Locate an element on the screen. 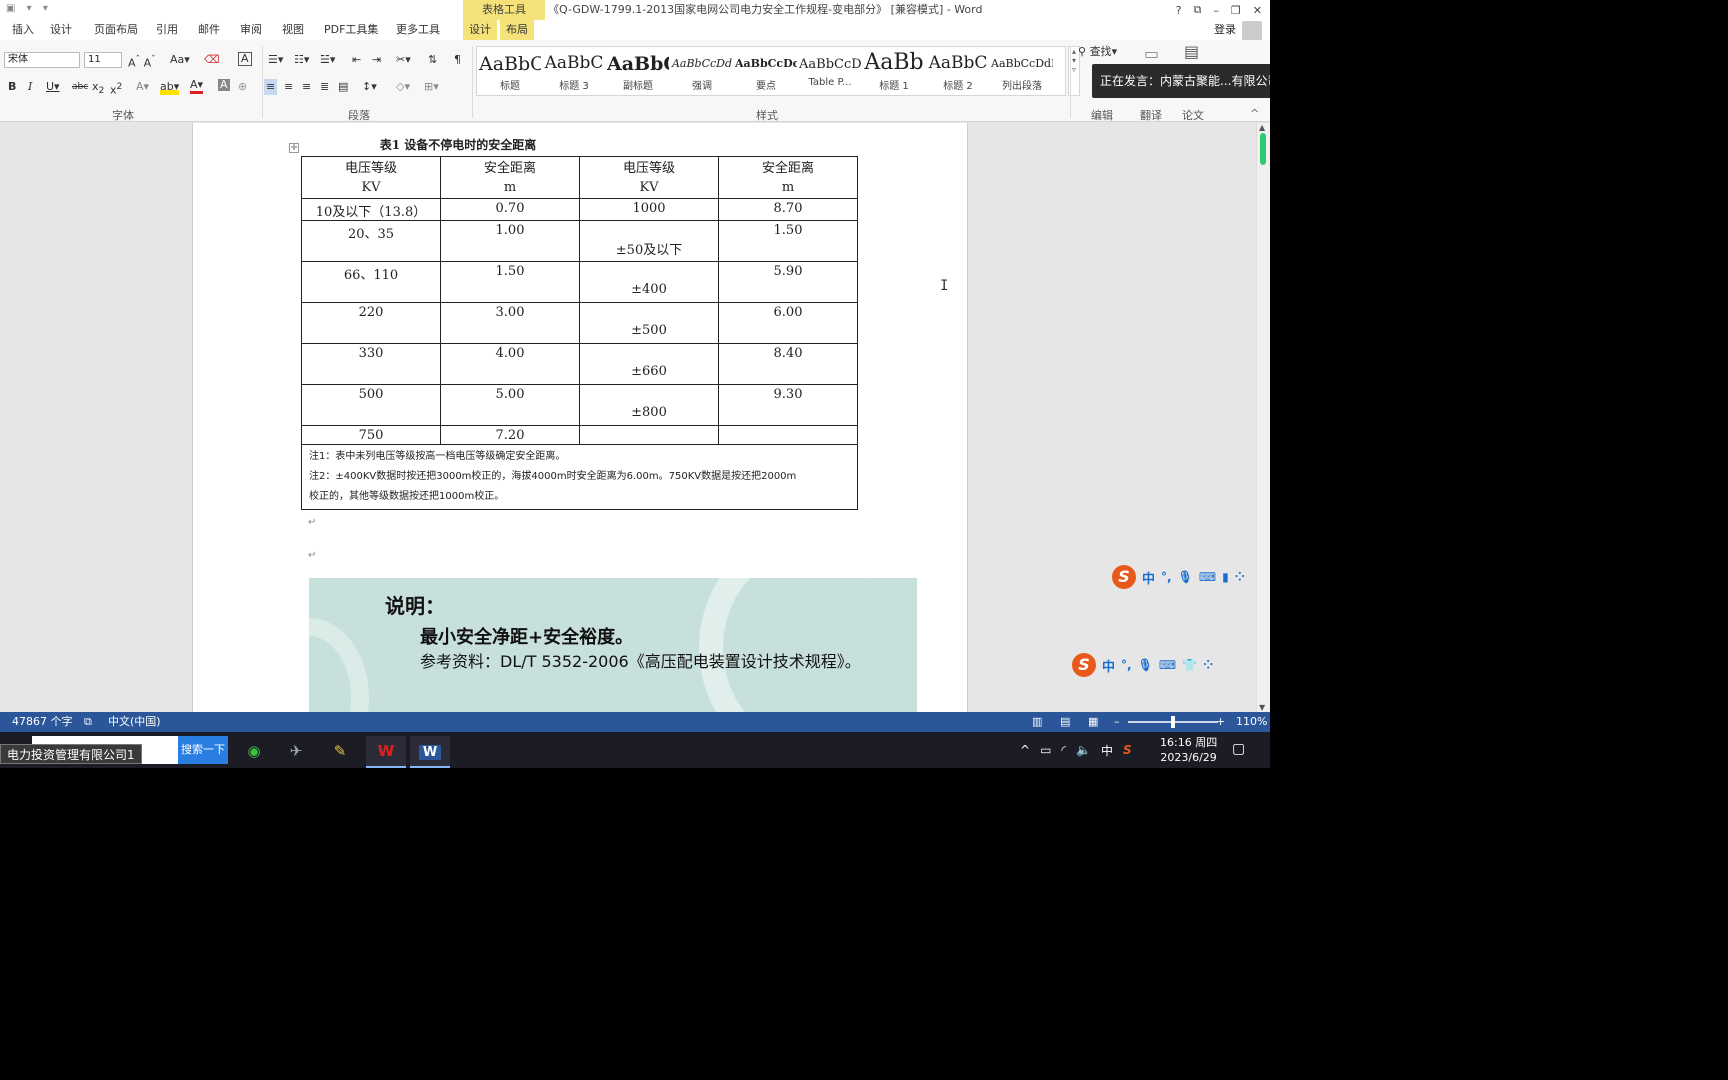 This screenshot has width=1728, height=1080. web-layout-icon: ▦ is located at coordinates (1093, 722).